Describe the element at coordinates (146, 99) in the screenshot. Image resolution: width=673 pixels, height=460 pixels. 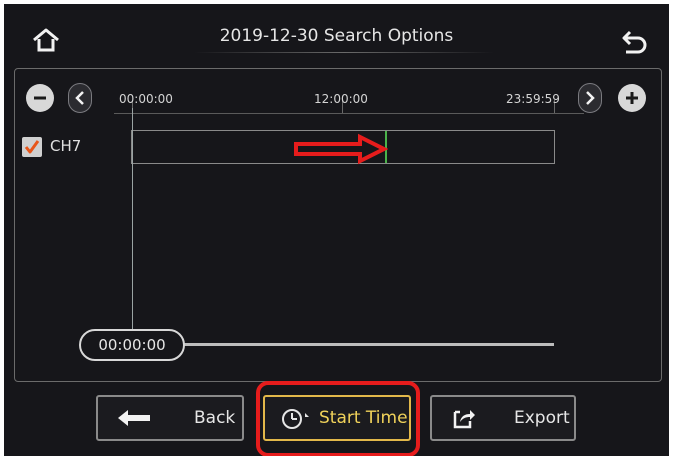
I see `ruler-label-start: 00:00:00` at that location.